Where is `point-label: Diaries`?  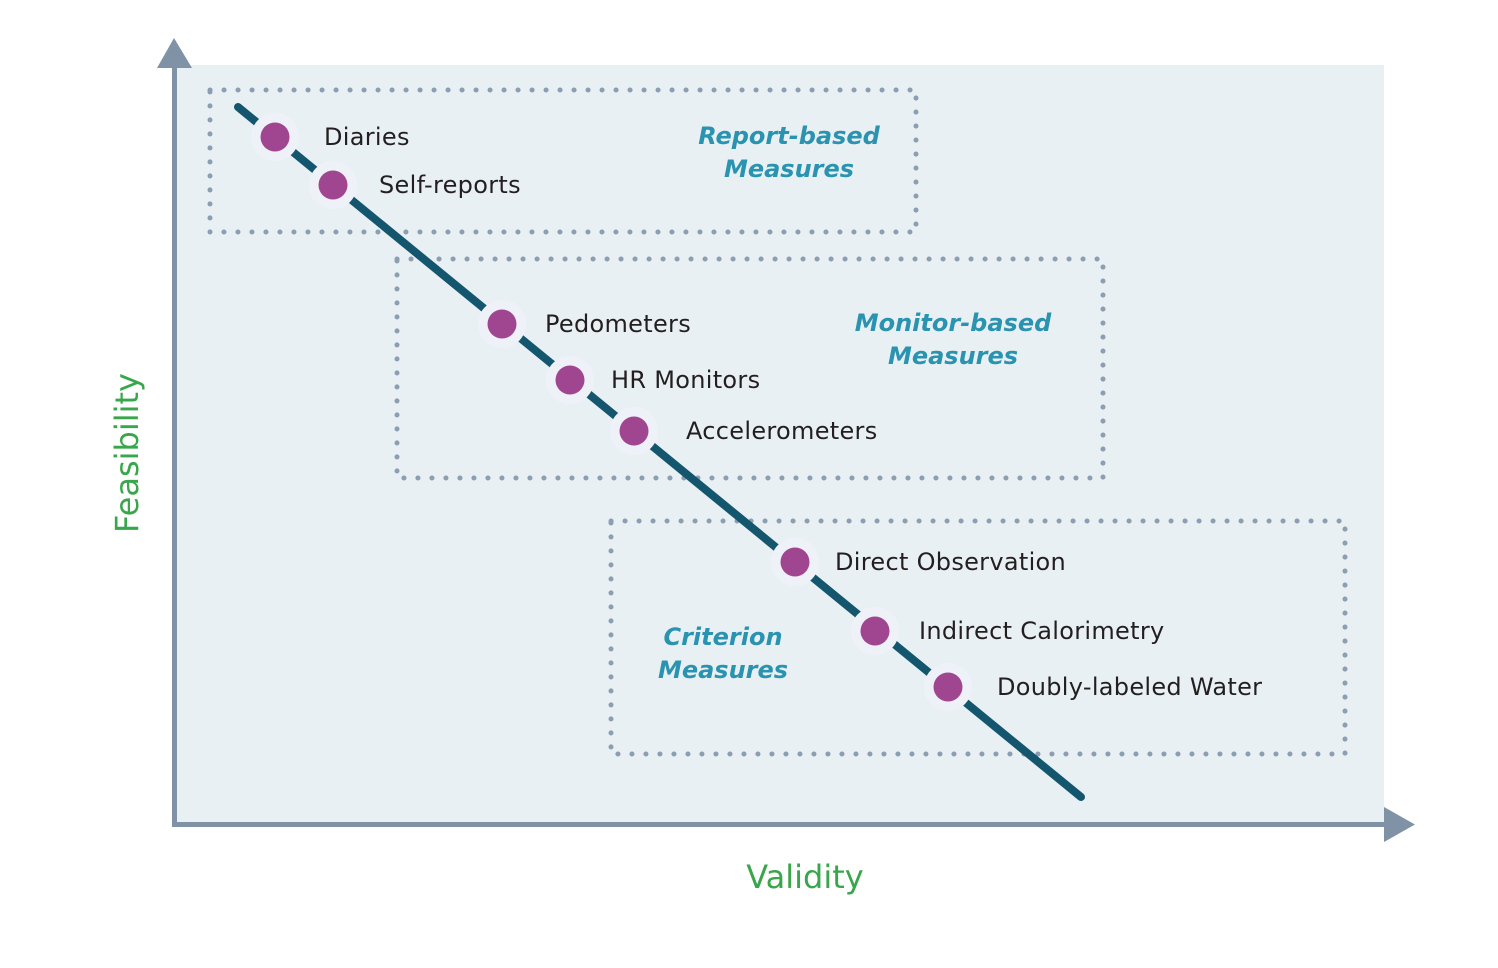
point-label: Diaries is located at coordinates (367, 137).